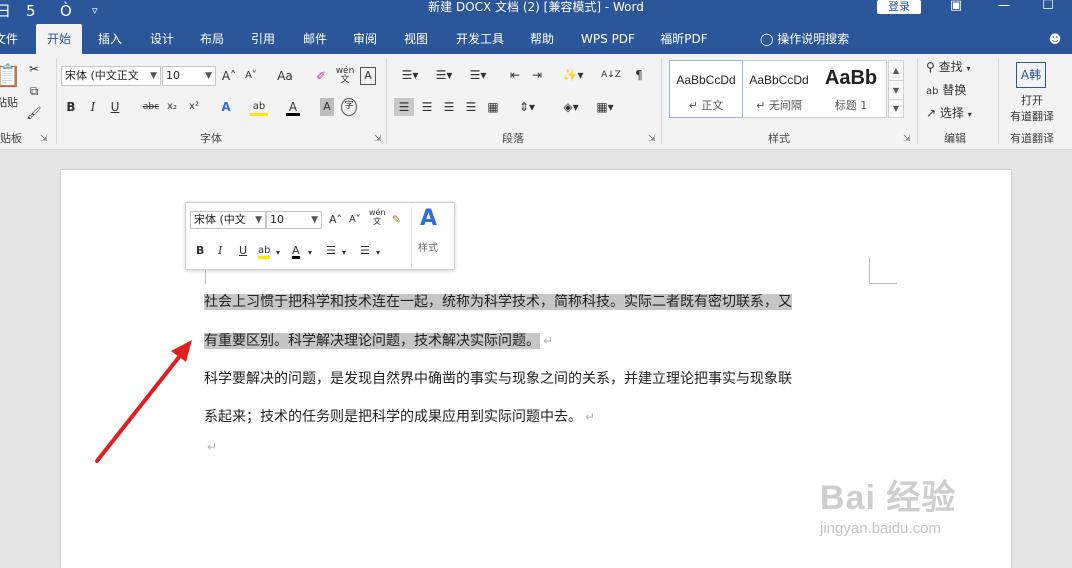 The image size is (1072, 568). What do you see at coordinates (181, 351) in the screenshot?
I see `arrow-head` at bounding box center [181, 351].